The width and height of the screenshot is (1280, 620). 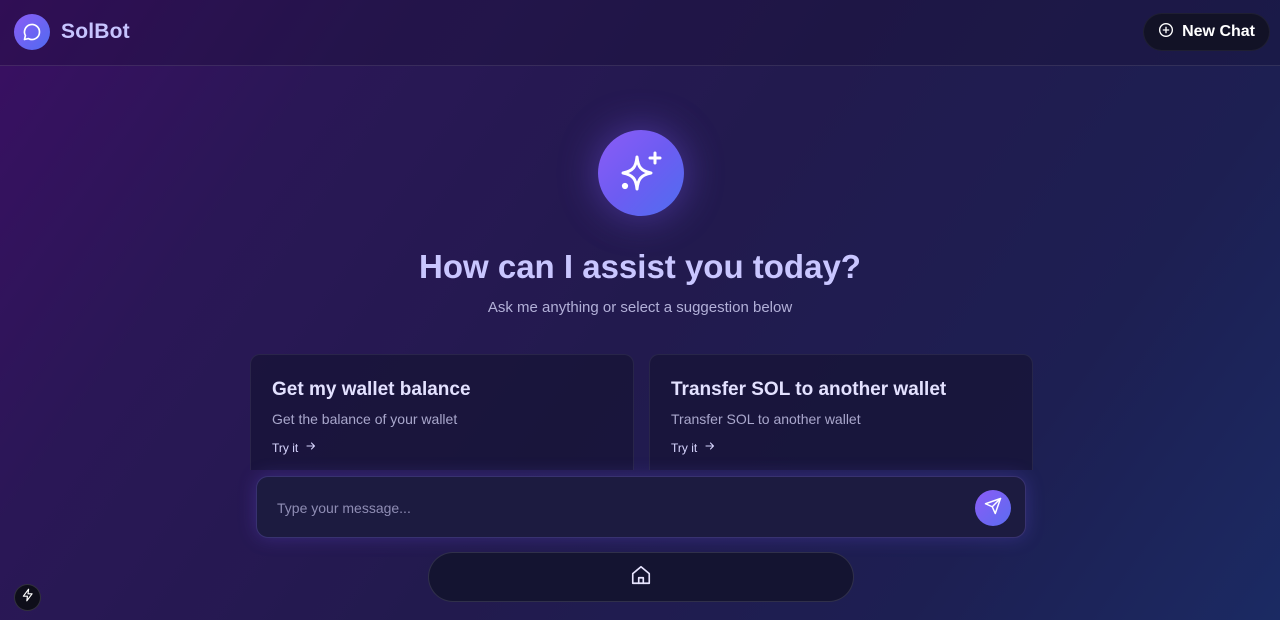 I want to click on message-input, so click(x=617, y=508).